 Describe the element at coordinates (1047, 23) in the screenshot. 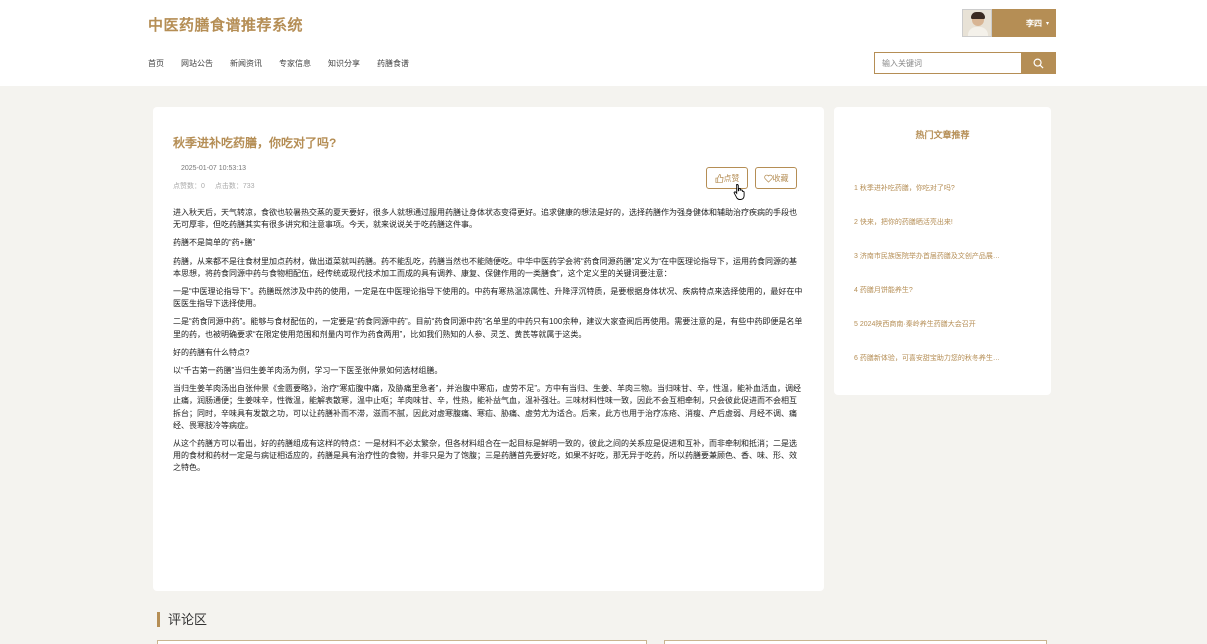

I see `chevron-down-icon: ▾` at that location.